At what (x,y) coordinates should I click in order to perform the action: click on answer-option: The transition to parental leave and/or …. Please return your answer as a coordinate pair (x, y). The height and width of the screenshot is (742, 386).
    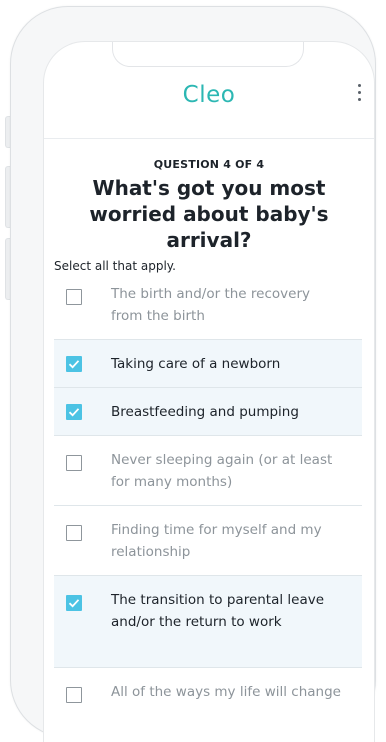
    Looking at the image, I should click on (208, 622).